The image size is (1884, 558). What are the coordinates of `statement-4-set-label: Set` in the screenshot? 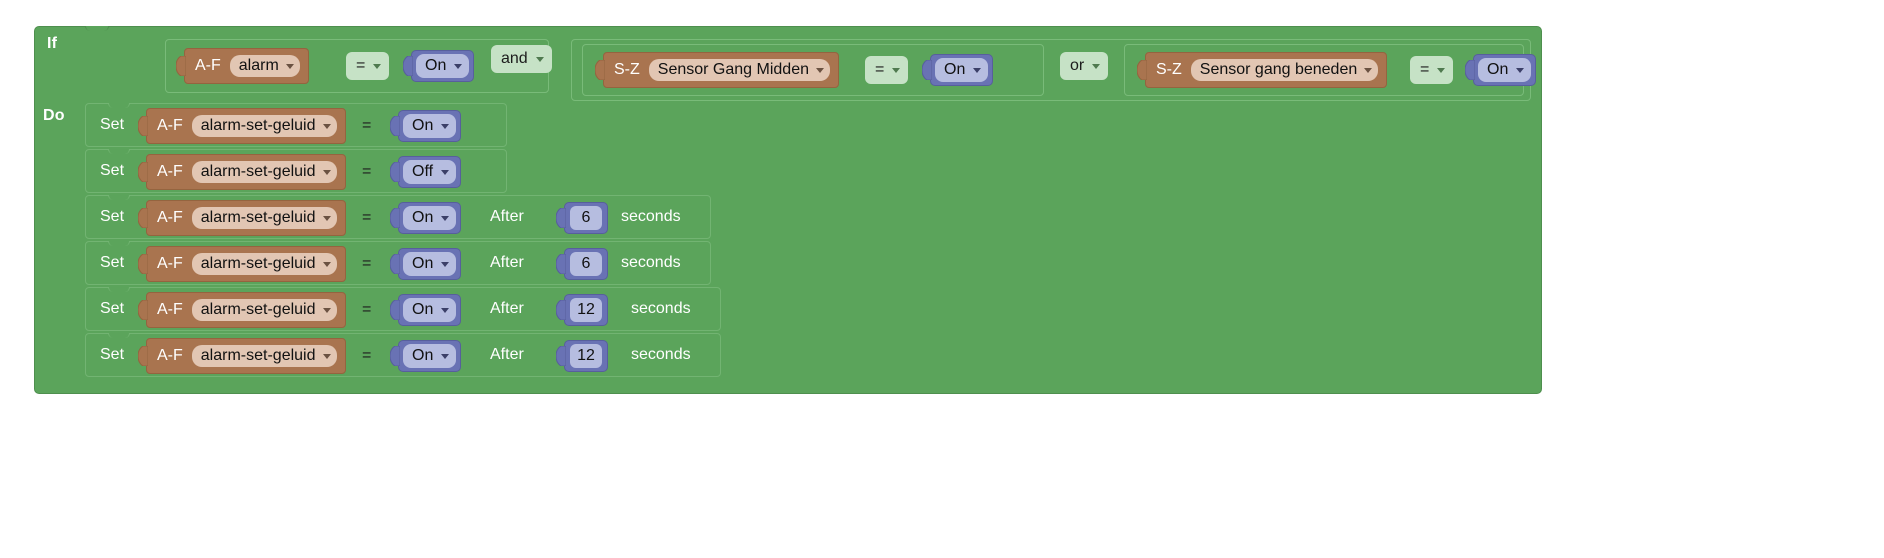 It's located at (112, 262).